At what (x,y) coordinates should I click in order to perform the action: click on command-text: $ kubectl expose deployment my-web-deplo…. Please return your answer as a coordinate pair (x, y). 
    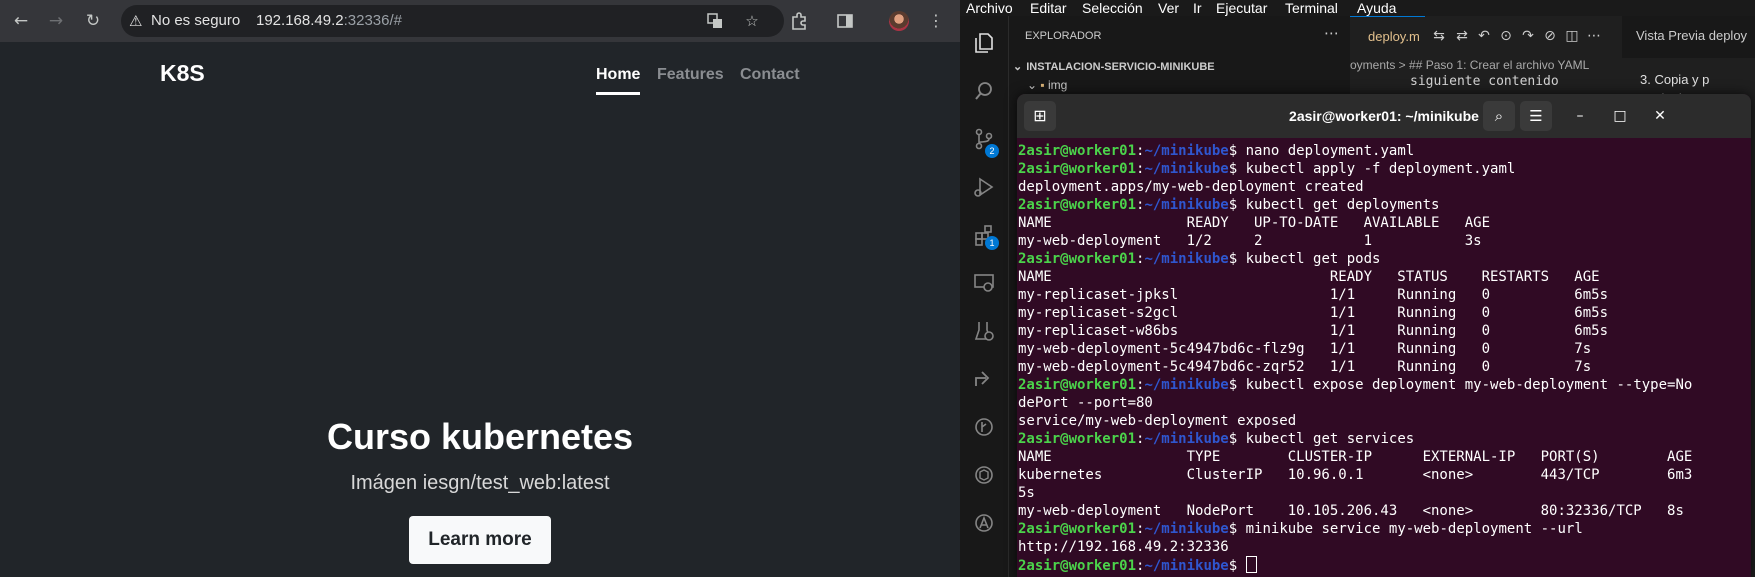
    Looking at the image, I should click on (1460, 385).